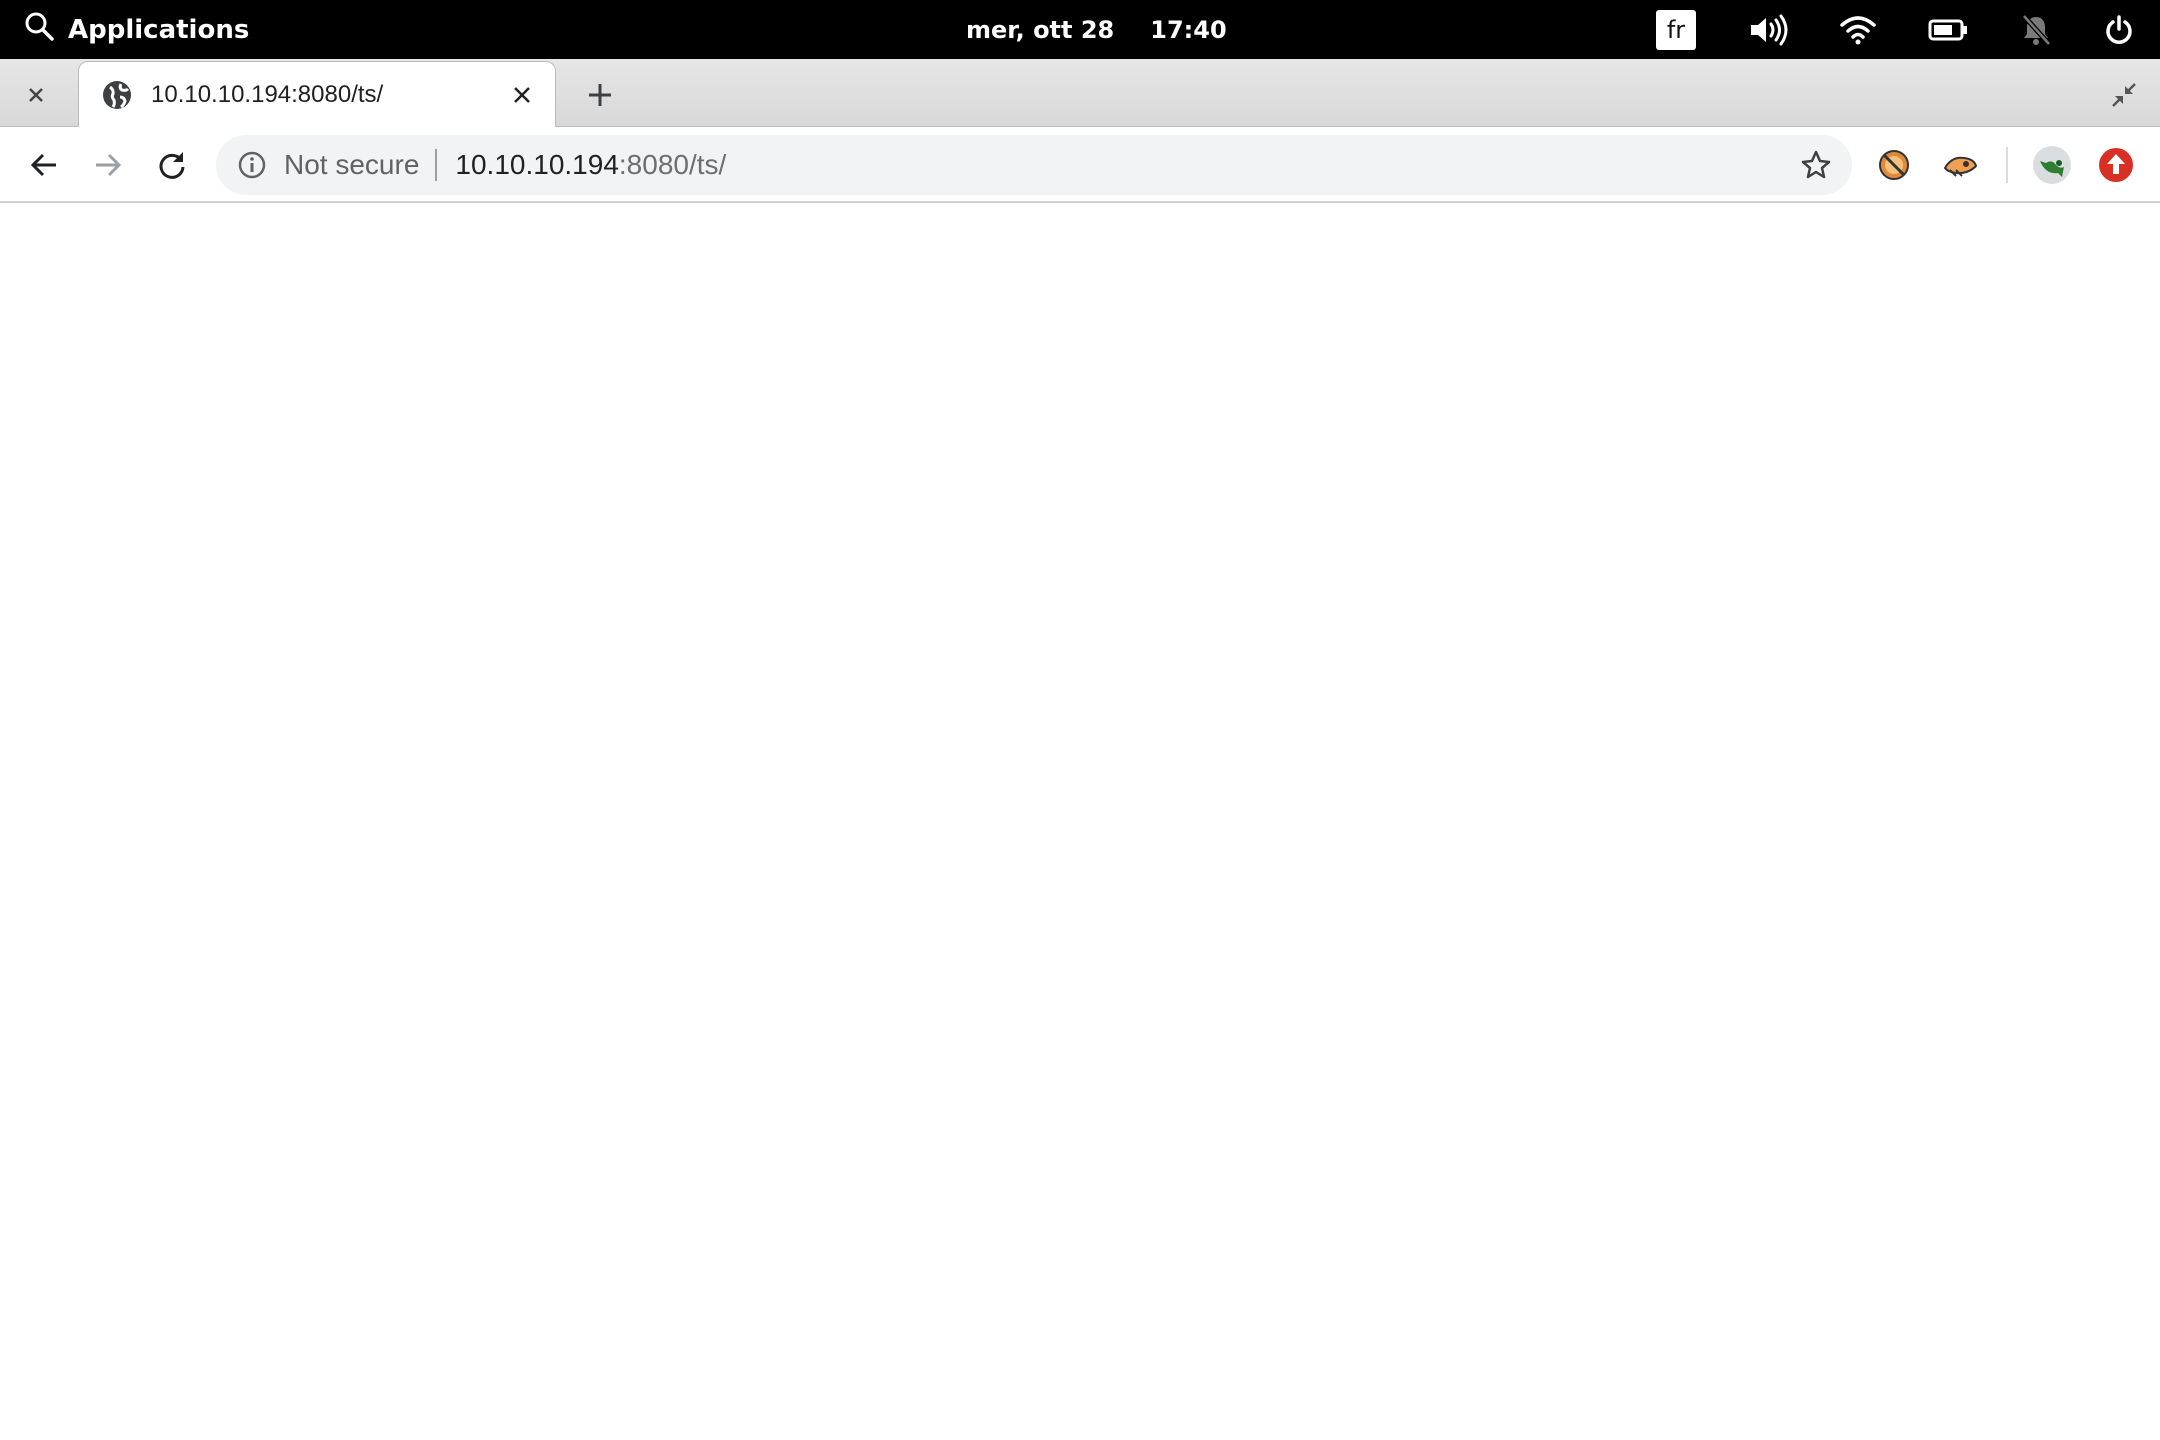 The width and height of the screenshot is (2160, 1440). Describe the element at coordinates (1858, 29) in the screenshot. I see `wifi-icon` at that location.